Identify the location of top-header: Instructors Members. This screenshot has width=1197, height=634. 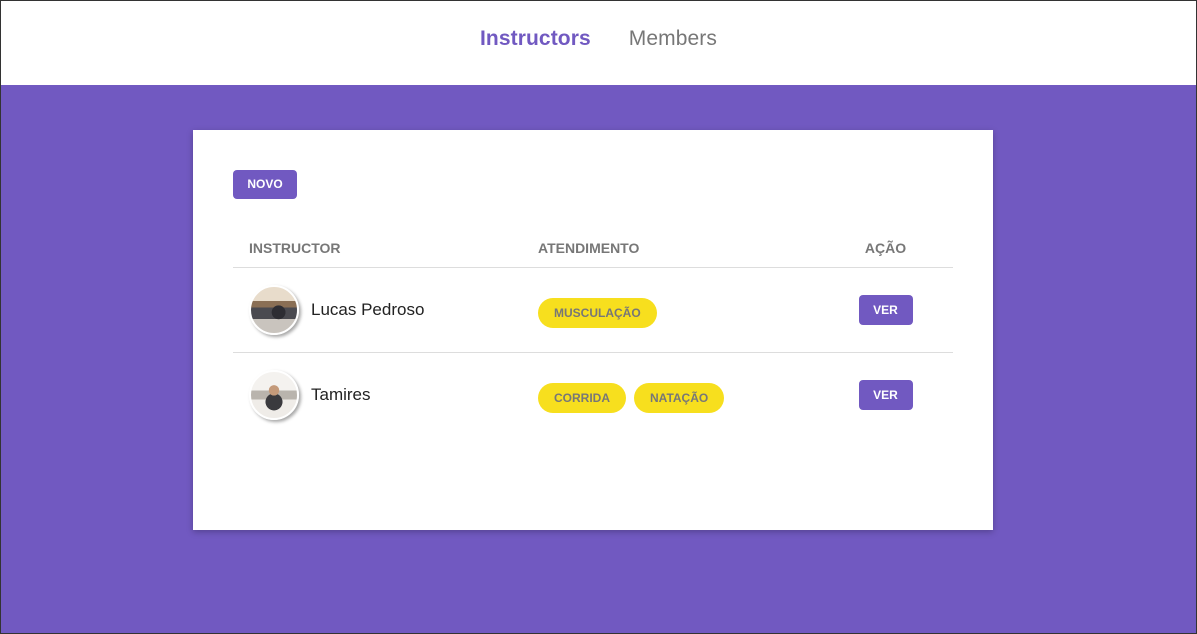
(598, 42).